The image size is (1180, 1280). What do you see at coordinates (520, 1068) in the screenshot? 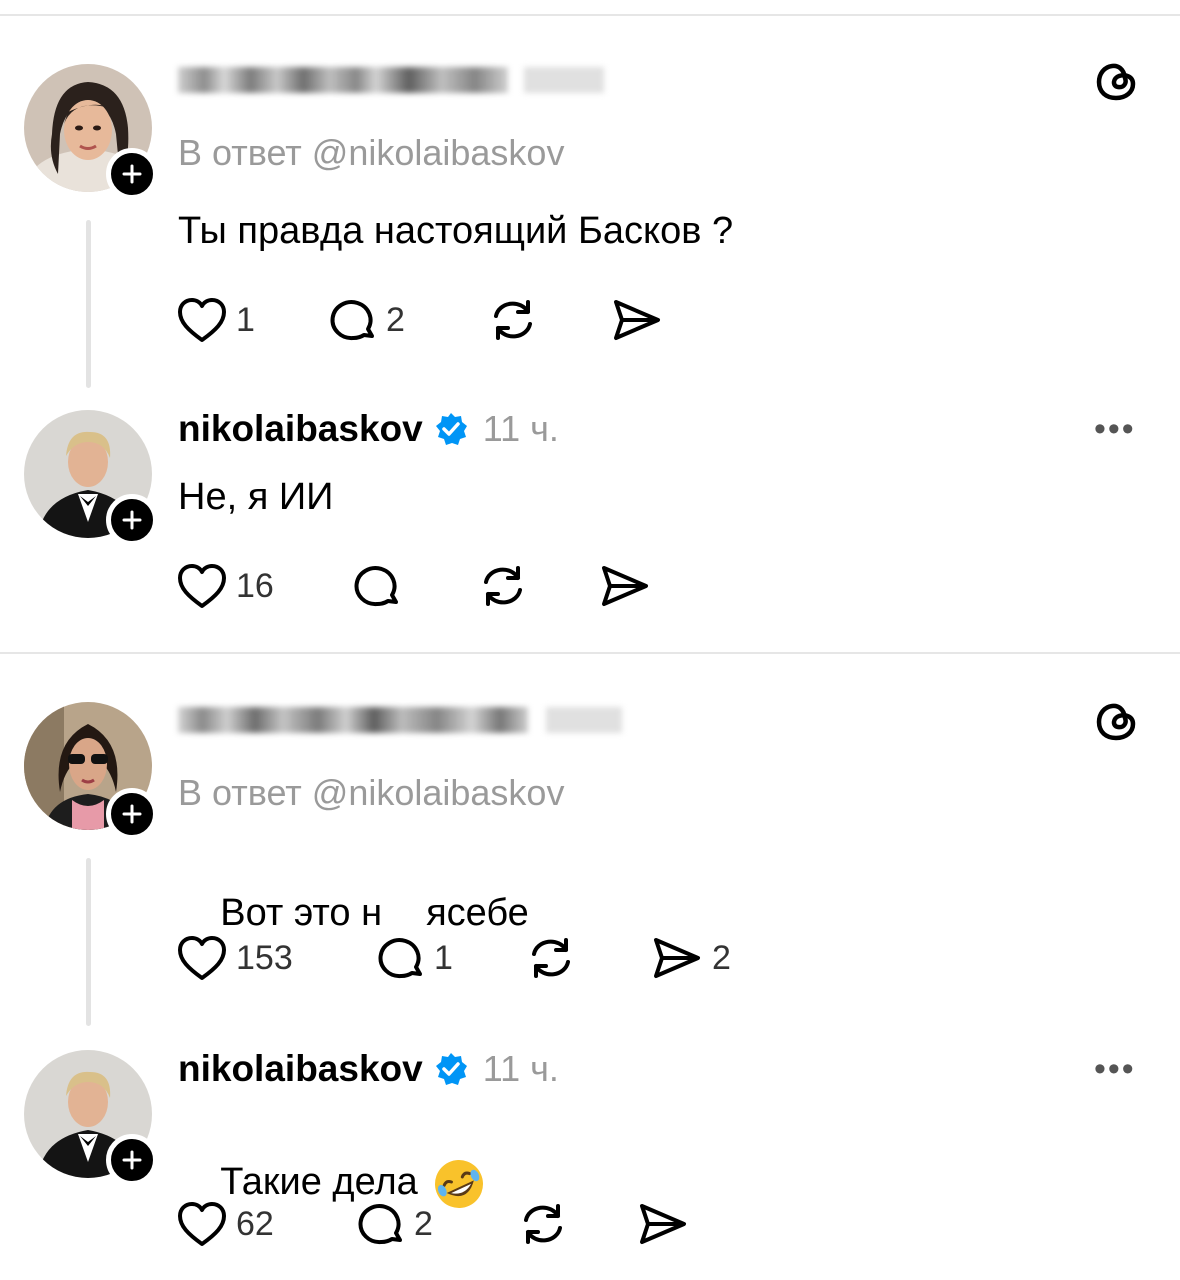
I see `post-time-4: 11 ч.` at bounding box center [520, 1068].